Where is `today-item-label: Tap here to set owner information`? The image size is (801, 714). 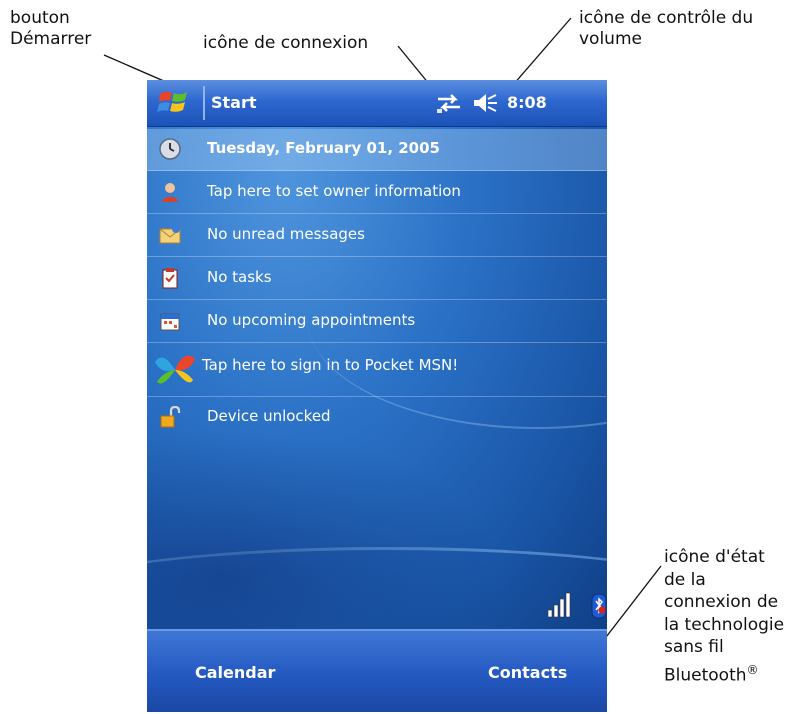 today-item-label: Tap here to set owner information is located at coordinates (334, 191).